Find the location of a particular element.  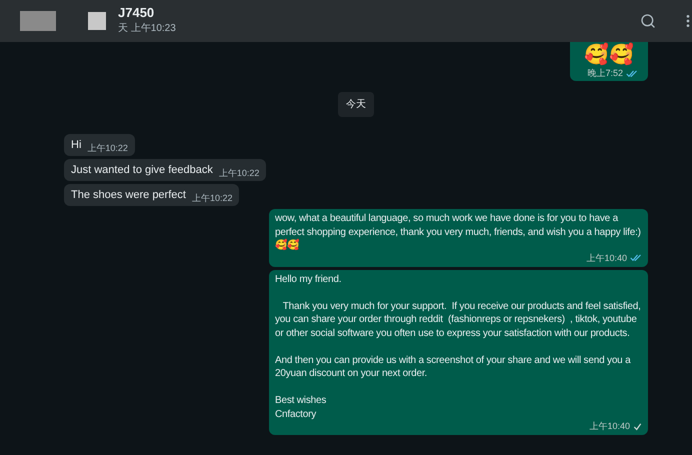

message-text: Hi is located at coordinates (76, 145).